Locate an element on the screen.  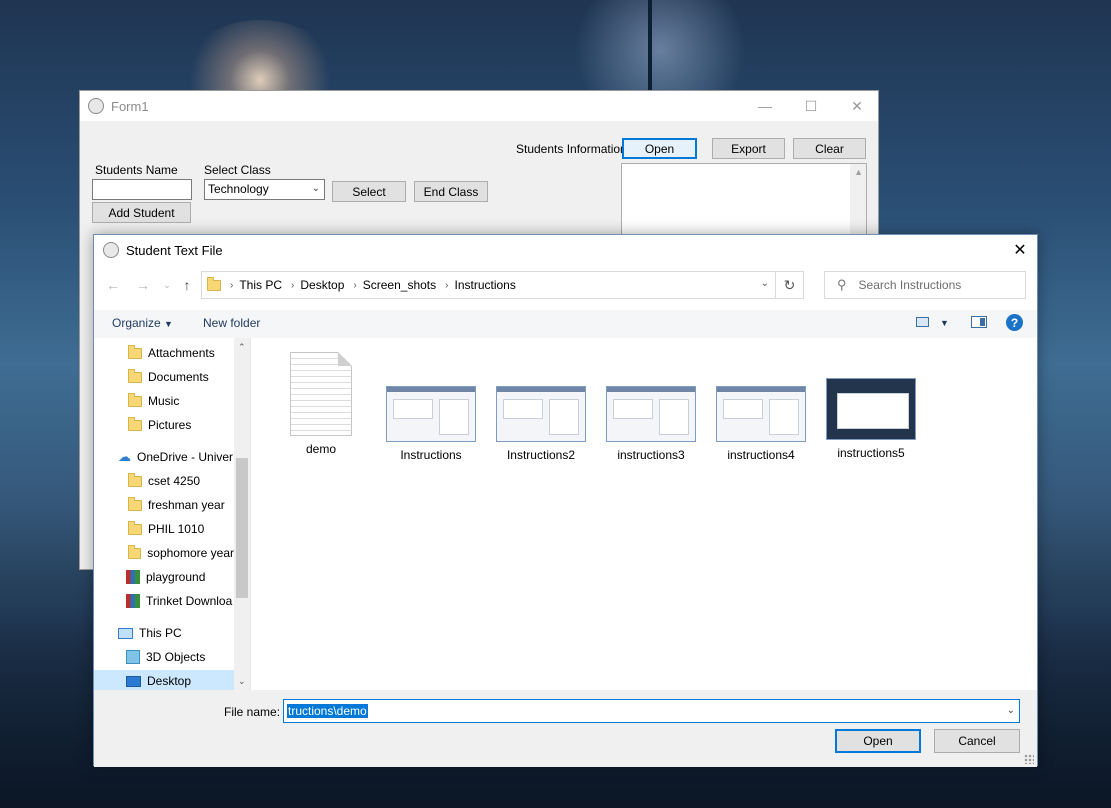
form1-titlebar: Form1 — ☐ ✕ is located at coordinates (479, 106).